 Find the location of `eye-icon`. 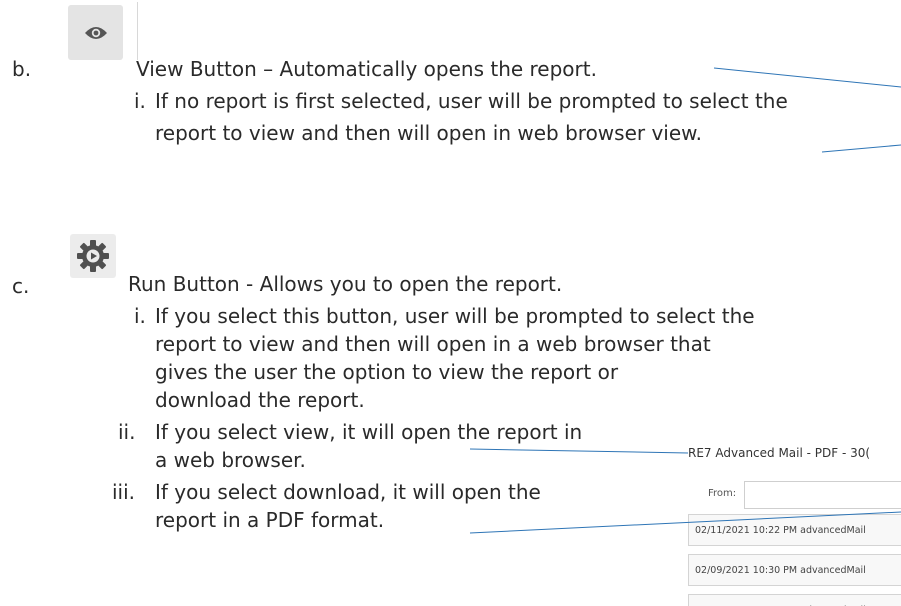

eye-icon is located at coordinates (95, 32).